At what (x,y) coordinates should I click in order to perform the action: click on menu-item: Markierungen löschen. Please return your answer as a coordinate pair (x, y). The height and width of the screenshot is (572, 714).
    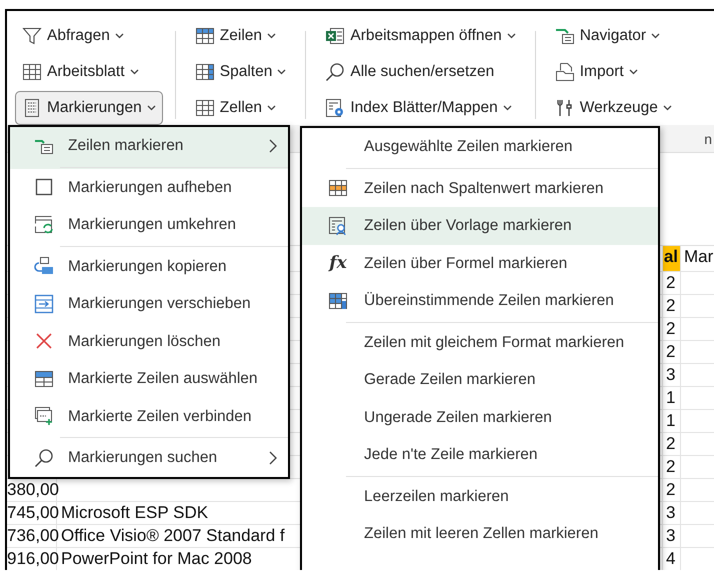
    Looking at the image, I should click on (149, 341).